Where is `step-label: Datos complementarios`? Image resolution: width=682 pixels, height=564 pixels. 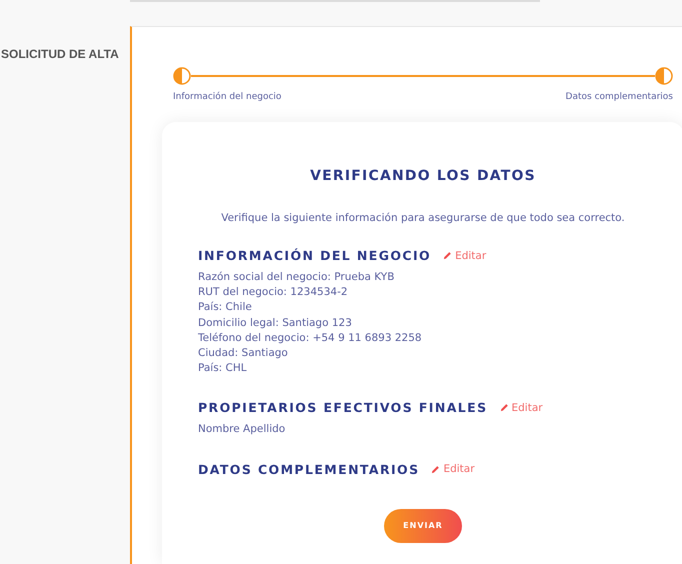
step-label: Datos complementarios is located at coordinates (619, 97).